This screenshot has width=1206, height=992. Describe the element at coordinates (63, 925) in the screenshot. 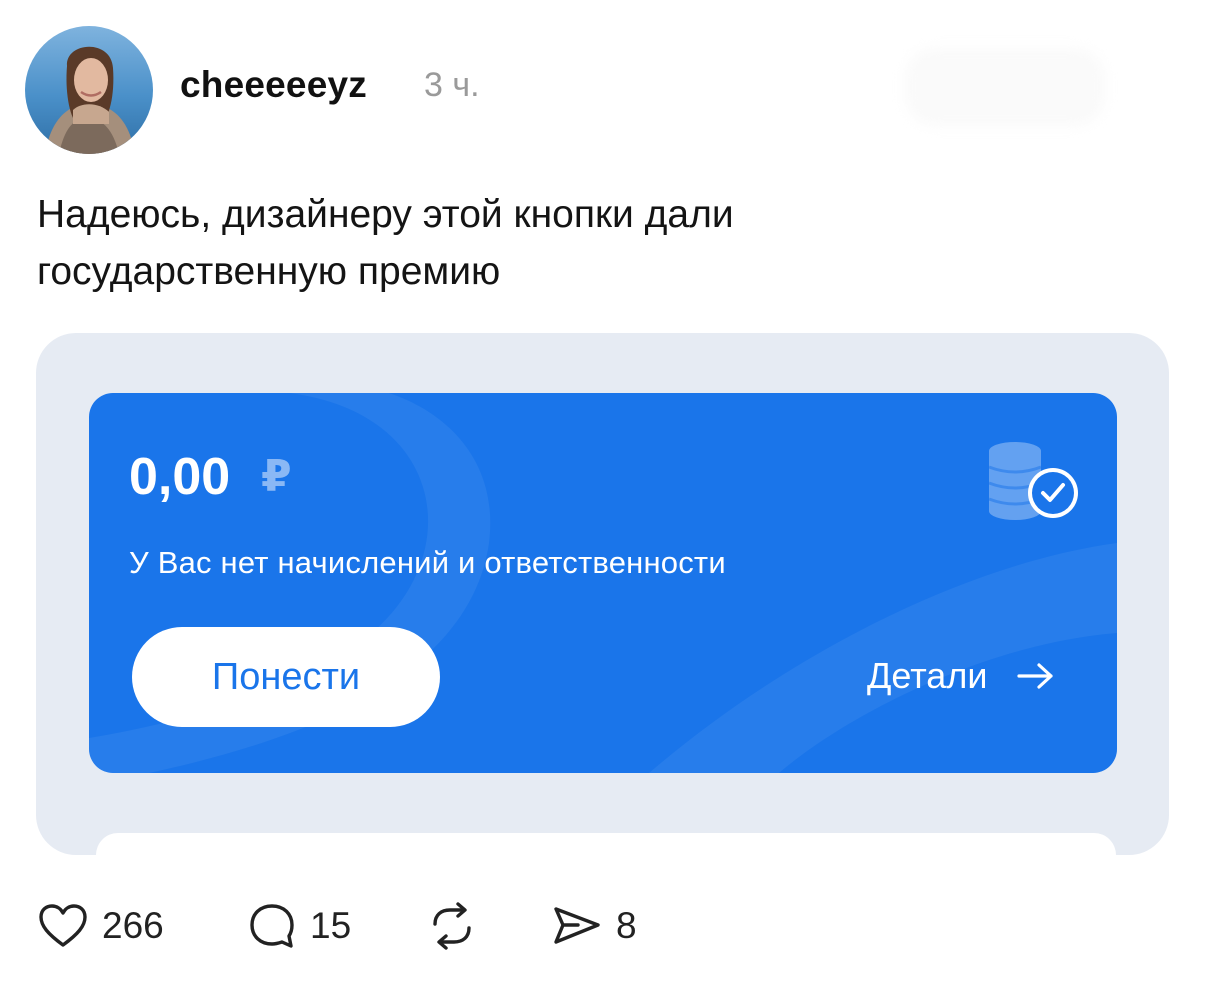

I see `heart-icon` at that location.